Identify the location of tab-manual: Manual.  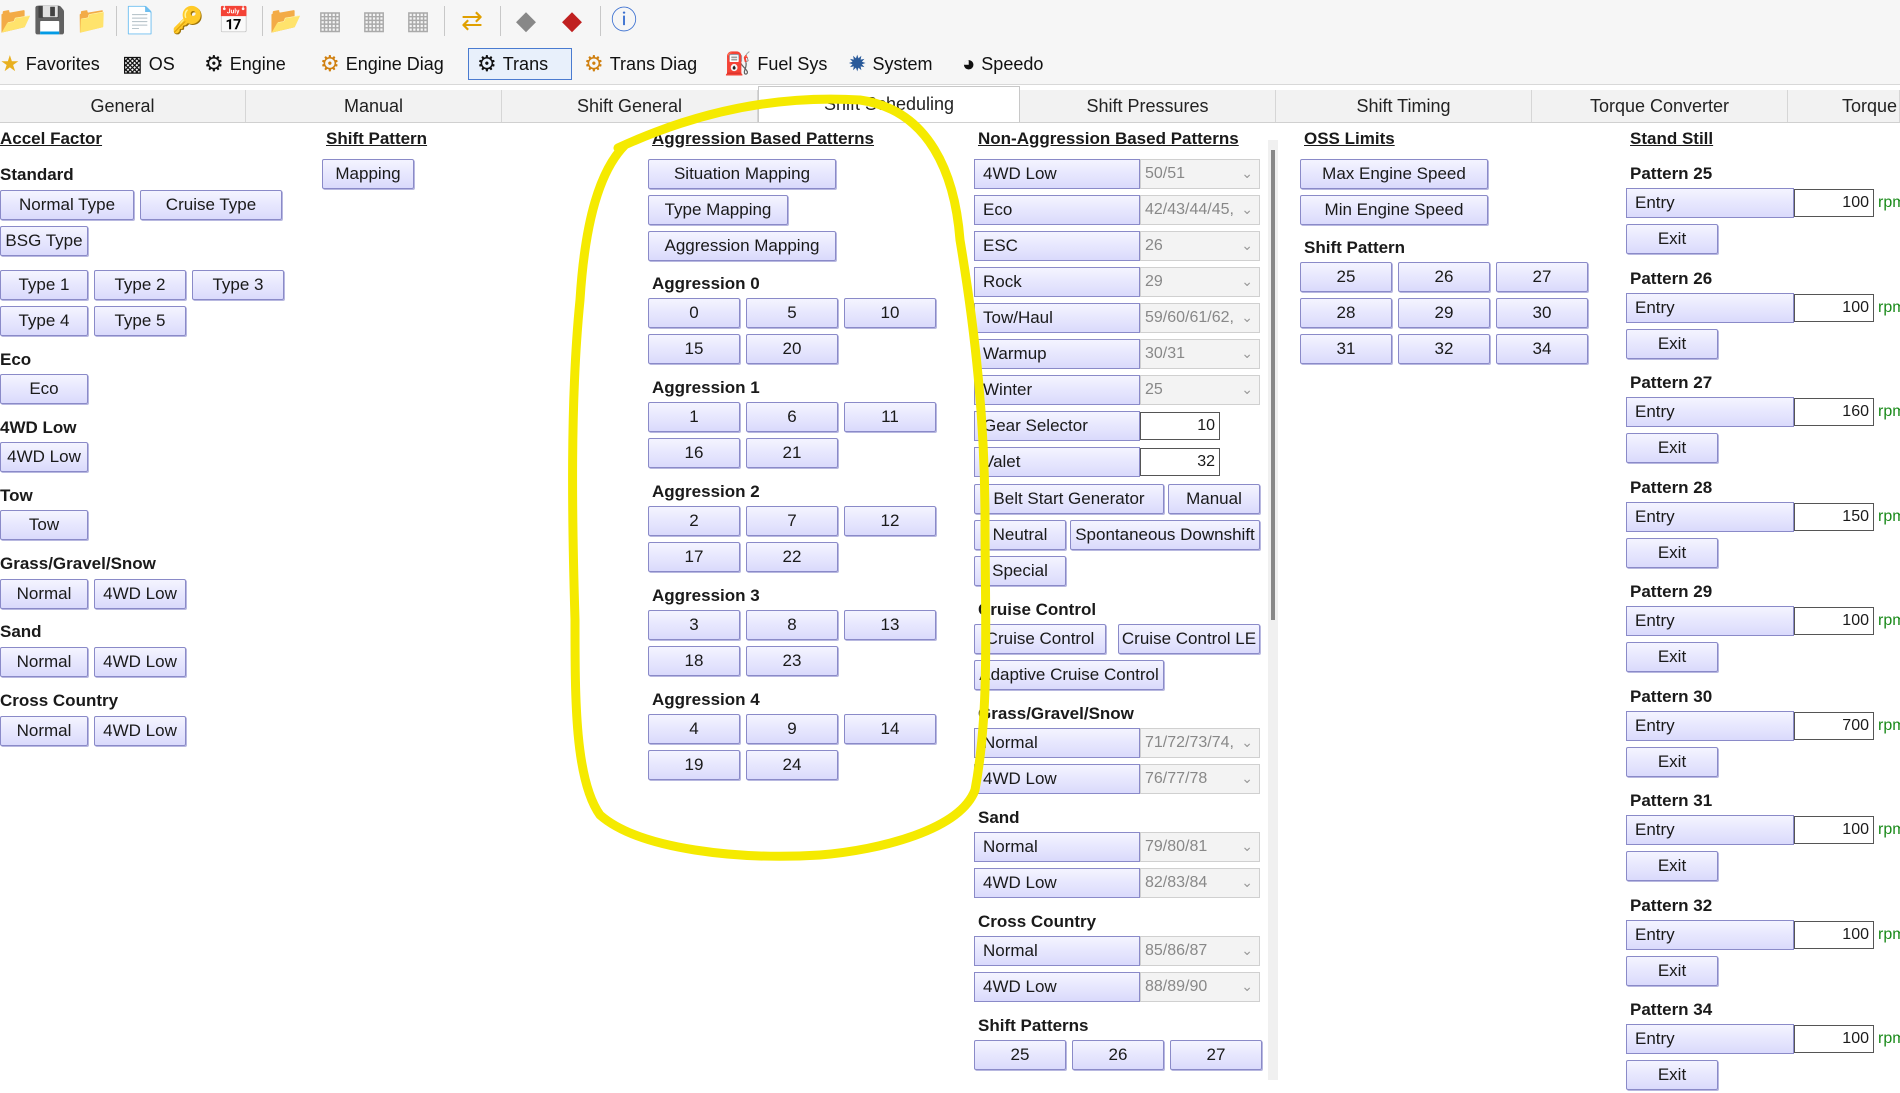
(374, 106).